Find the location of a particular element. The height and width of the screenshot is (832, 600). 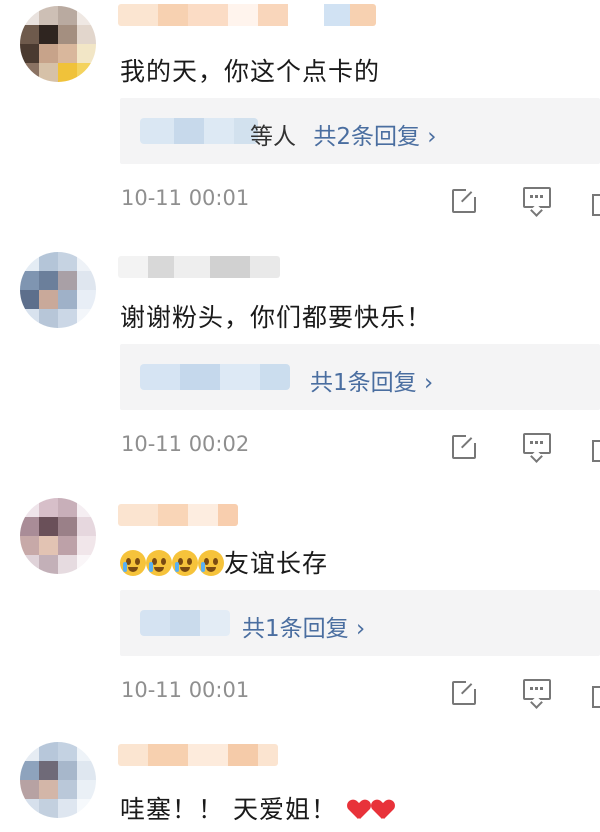

comment-text-suffix: 友谊长存 is located at coordinates (276, 563).